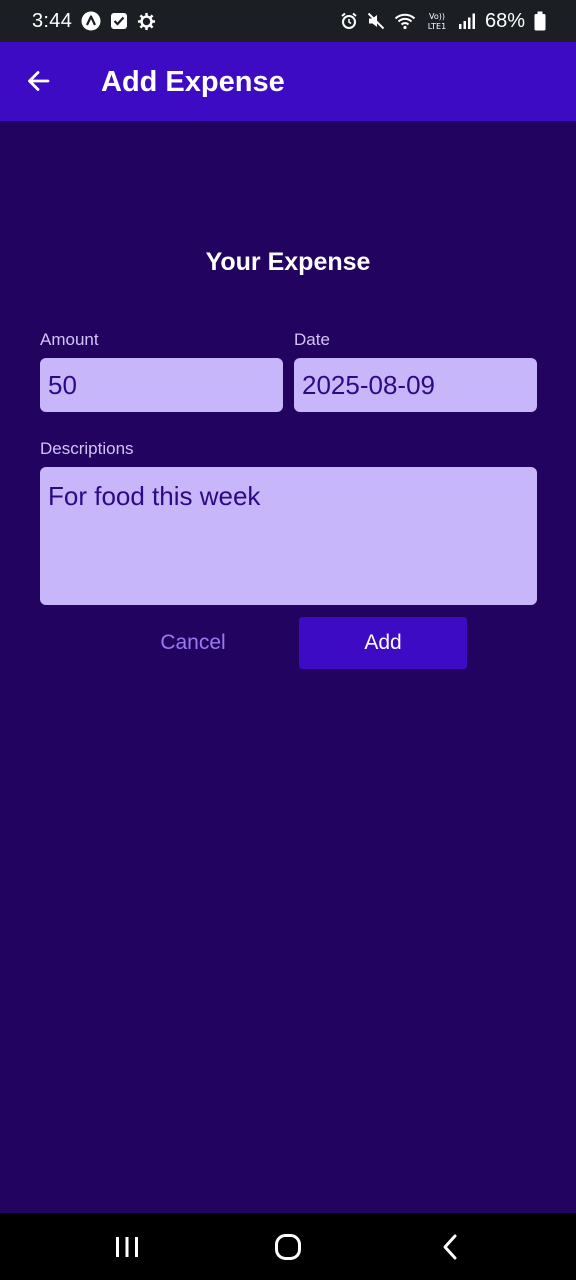 This screenshot has width=576, height=1280. I want to click on recent-apps-icon, so click(127, 1247).